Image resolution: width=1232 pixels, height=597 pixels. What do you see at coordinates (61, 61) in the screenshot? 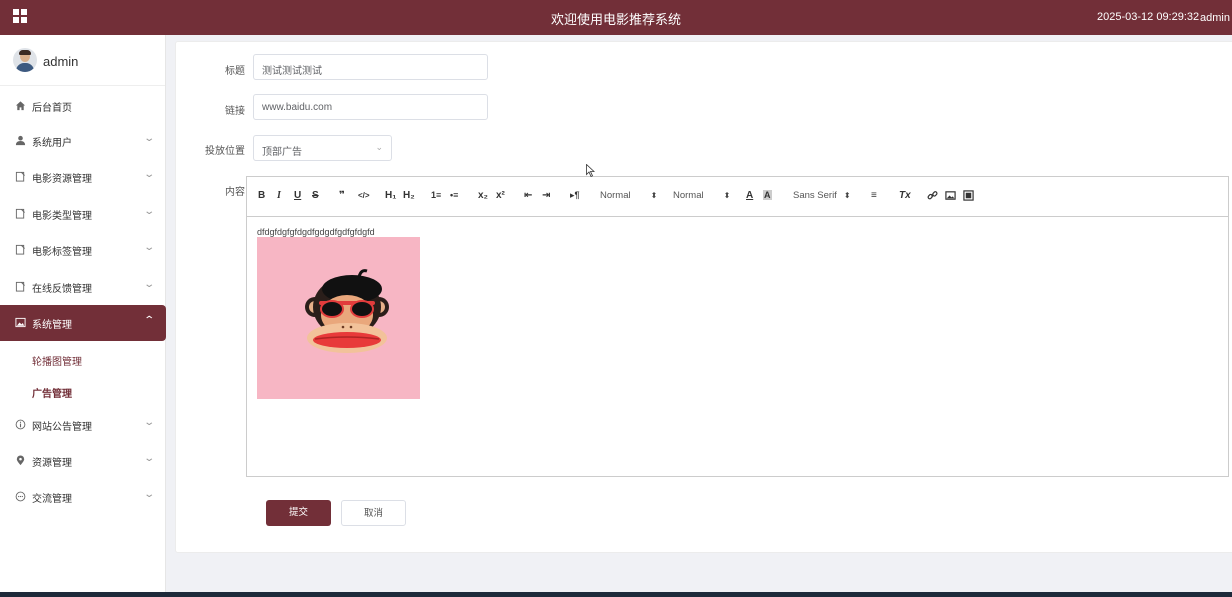
I see `profile-name: admin` at bounding box center [61, 61].